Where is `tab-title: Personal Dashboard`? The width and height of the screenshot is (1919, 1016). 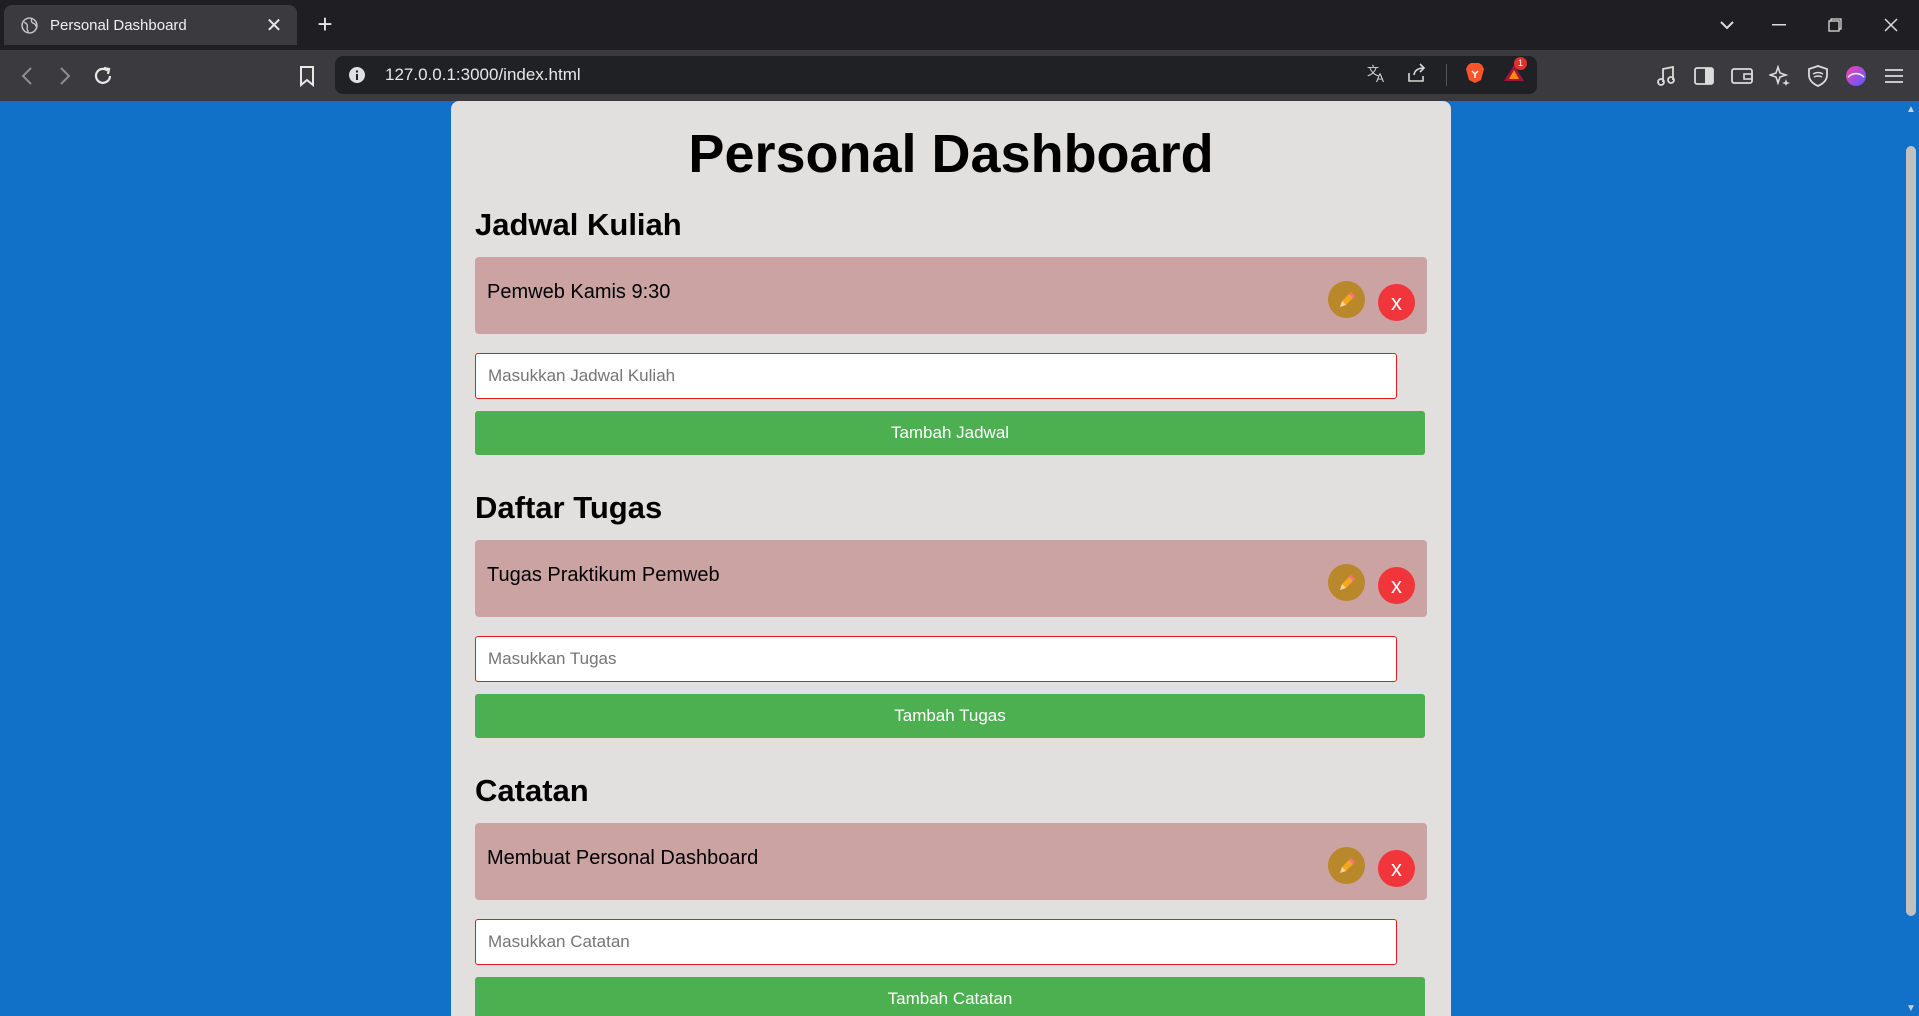 tab-title: Personal Dashboard is located at coordinates (118, 25).